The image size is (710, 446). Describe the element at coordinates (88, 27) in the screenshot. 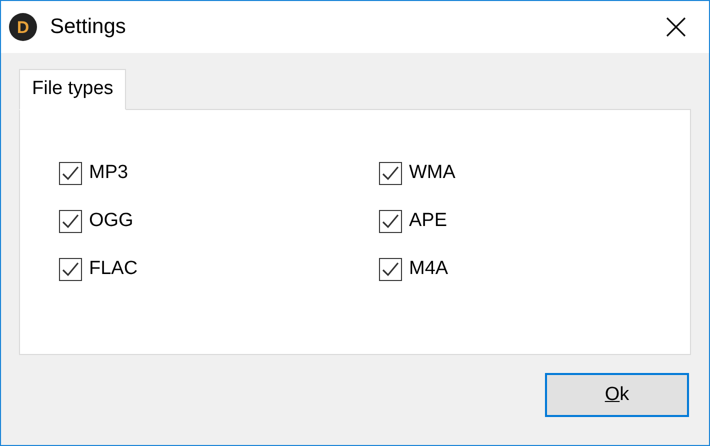

I see `window-title: Settings` at that location.